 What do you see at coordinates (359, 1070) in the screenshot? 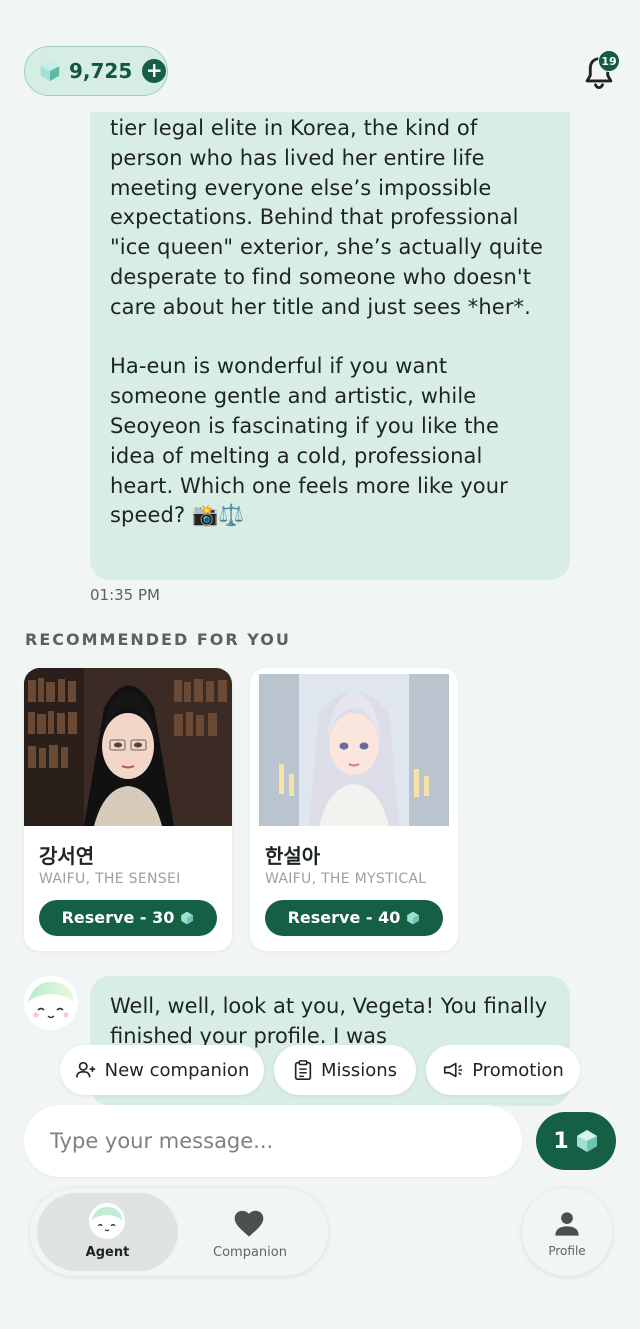
I see `chip-label: Missions` at bounding box center [359, 1070].